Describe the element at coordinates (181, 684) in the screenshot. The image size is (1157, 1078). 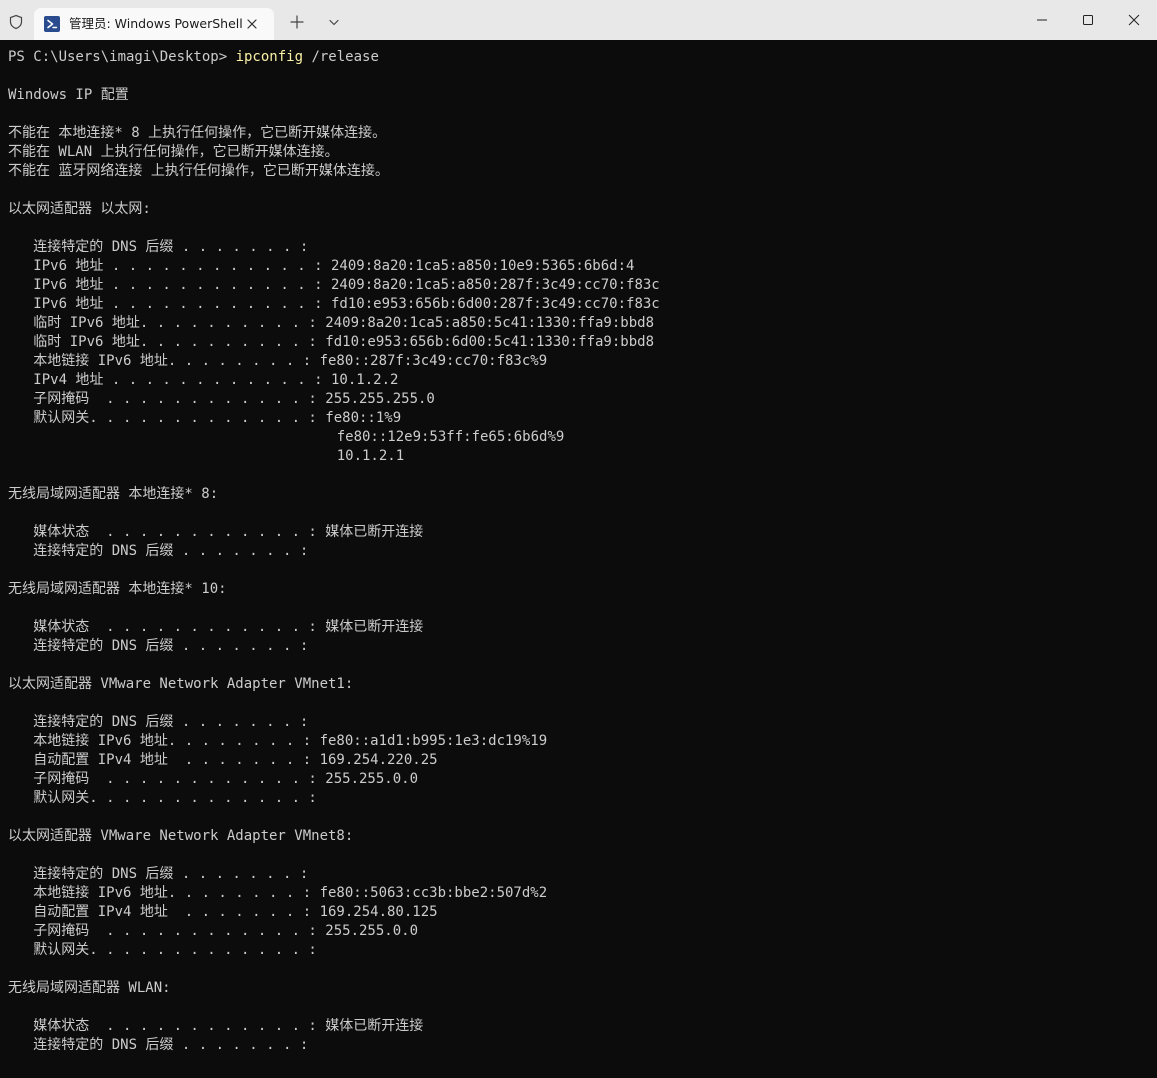
I see `output-line: 以太网适配器 VMware Network Adapter VMnet1:` at that location.